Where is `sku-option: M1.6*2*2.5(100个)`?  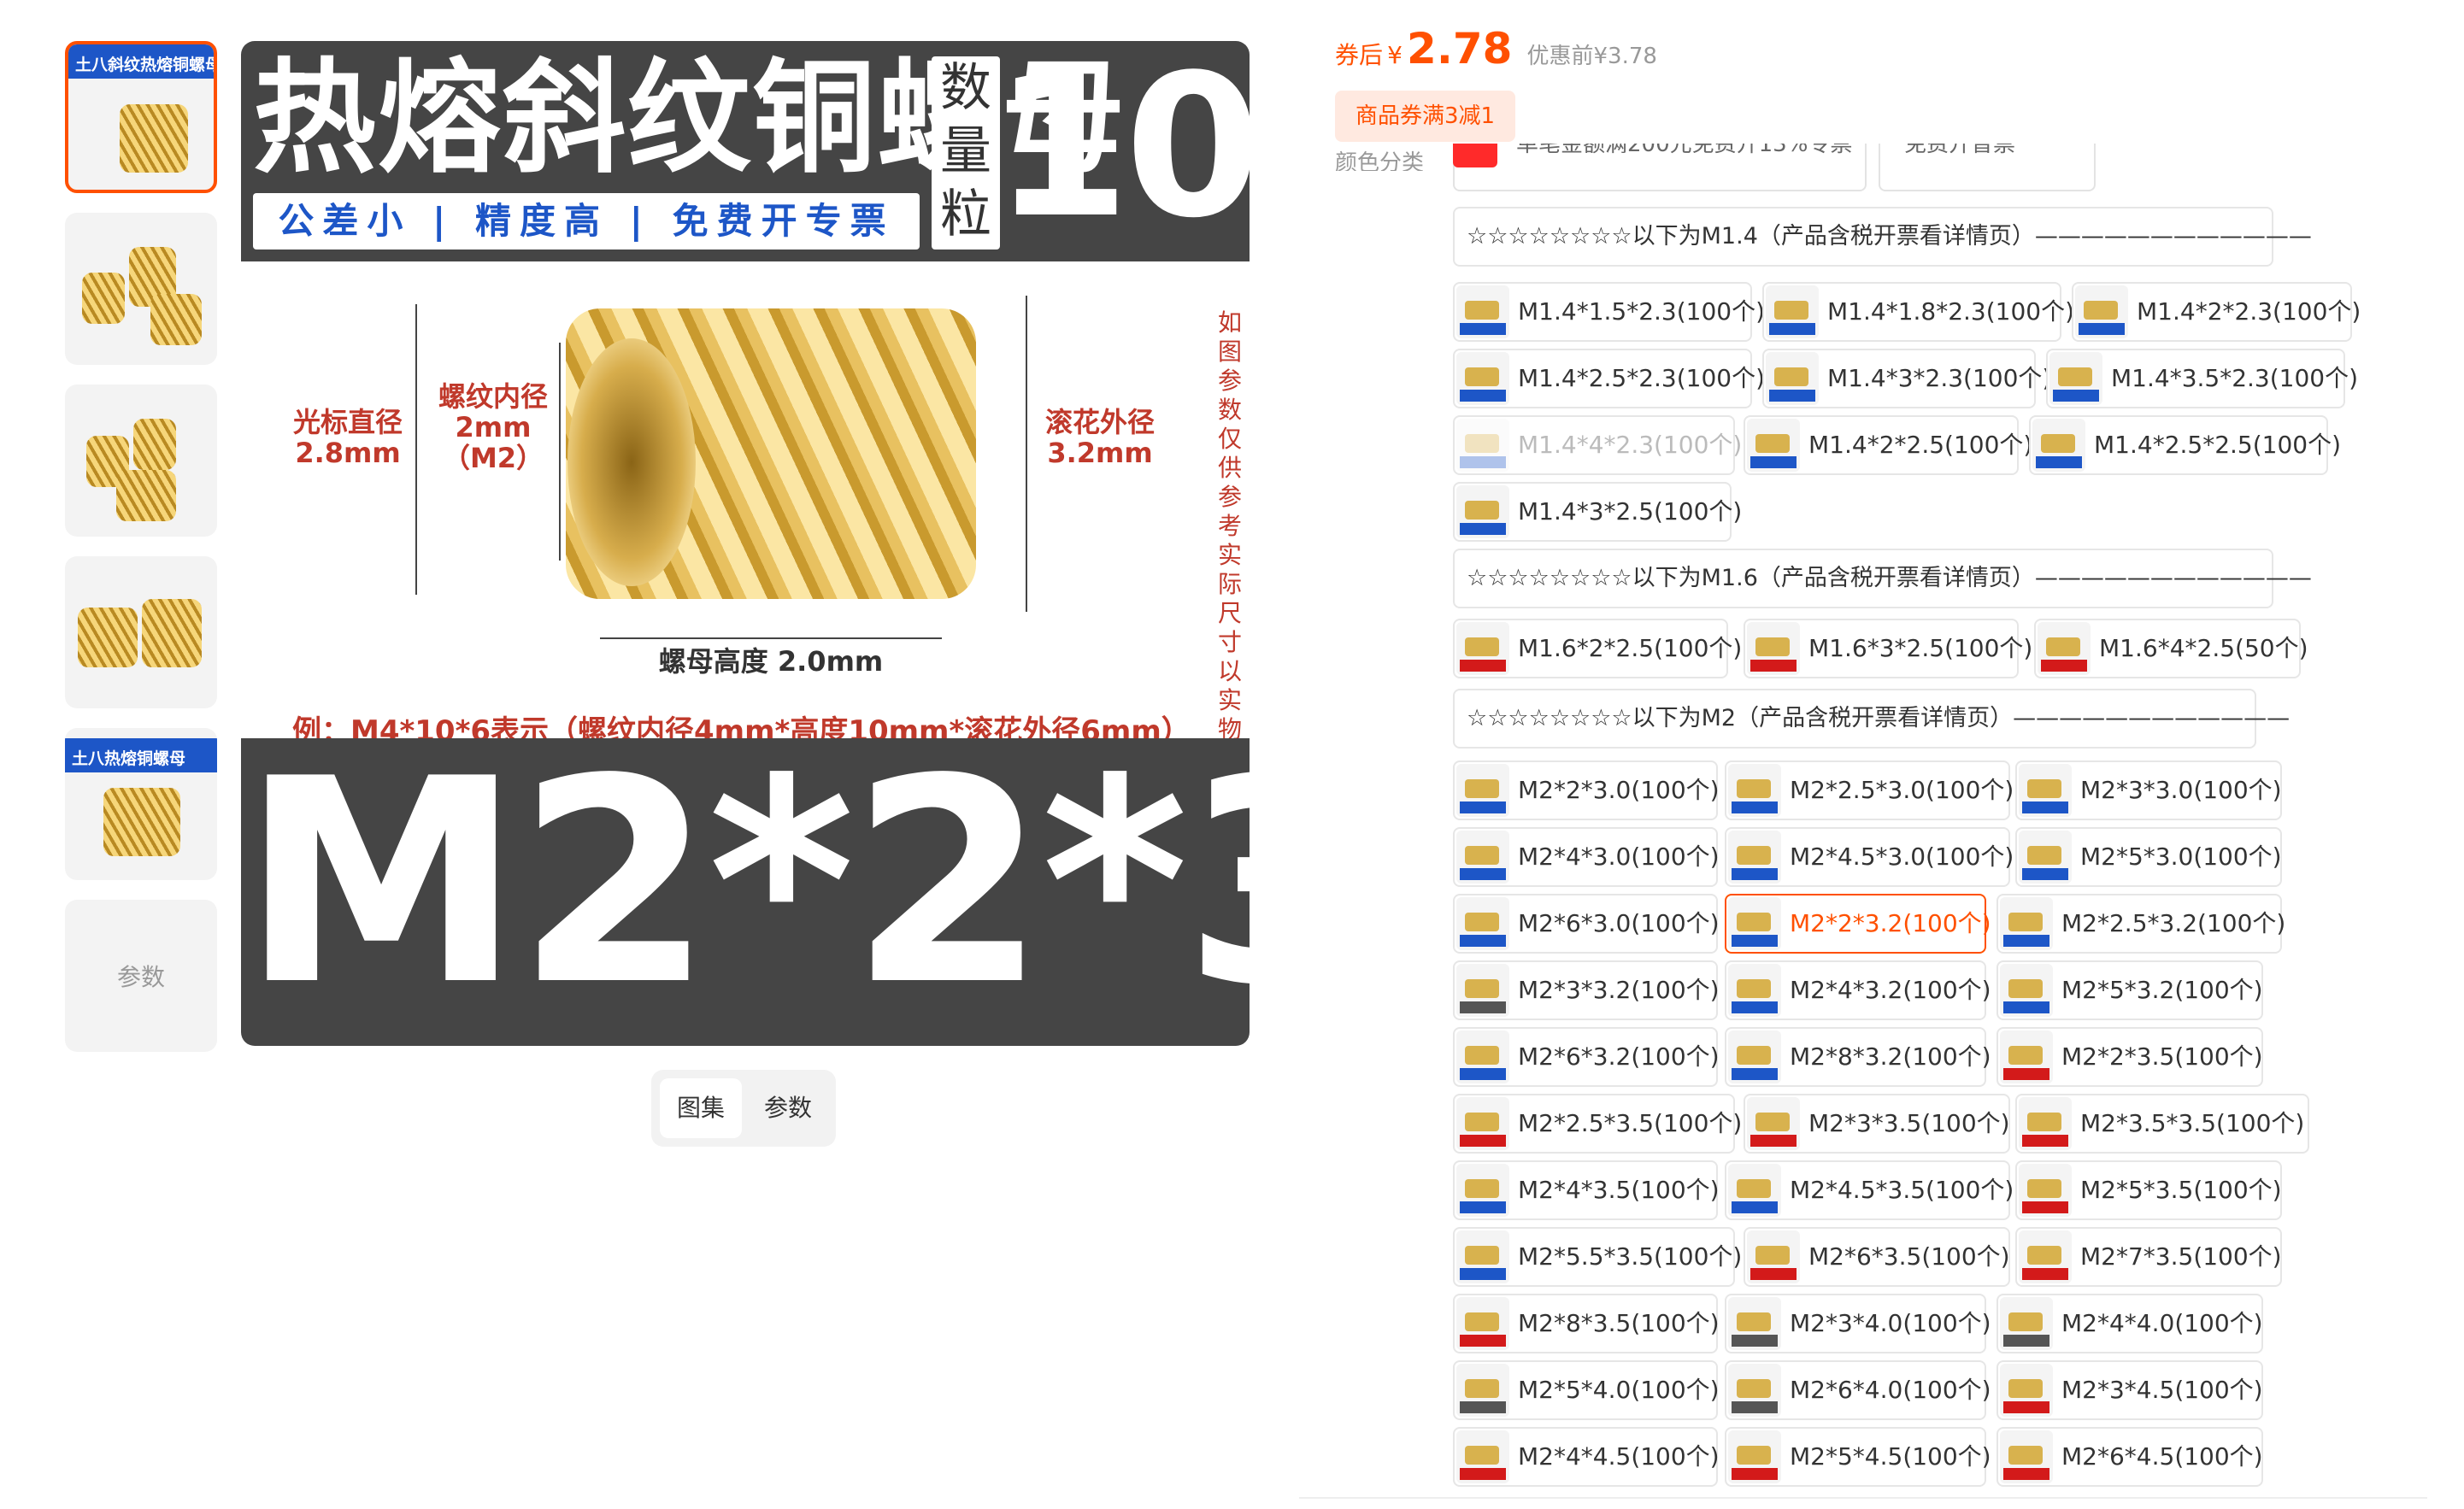 sku-option: M1.6*2*2.5(100个) is located at coordinates (1597, 648).